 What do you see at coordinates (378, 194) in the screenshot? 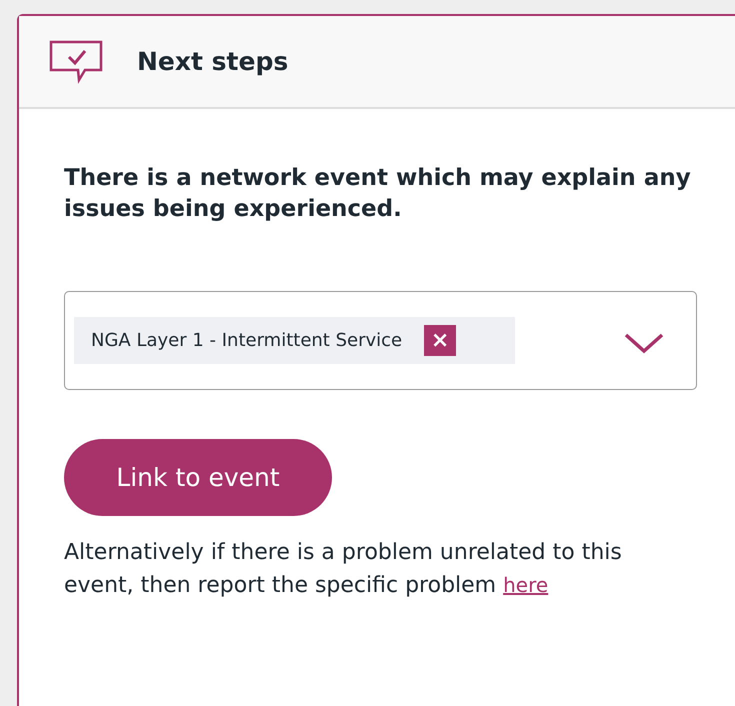
I see `message-text: There is a network event which may explain any issues being experienced.` at bounding box center [378, 194].